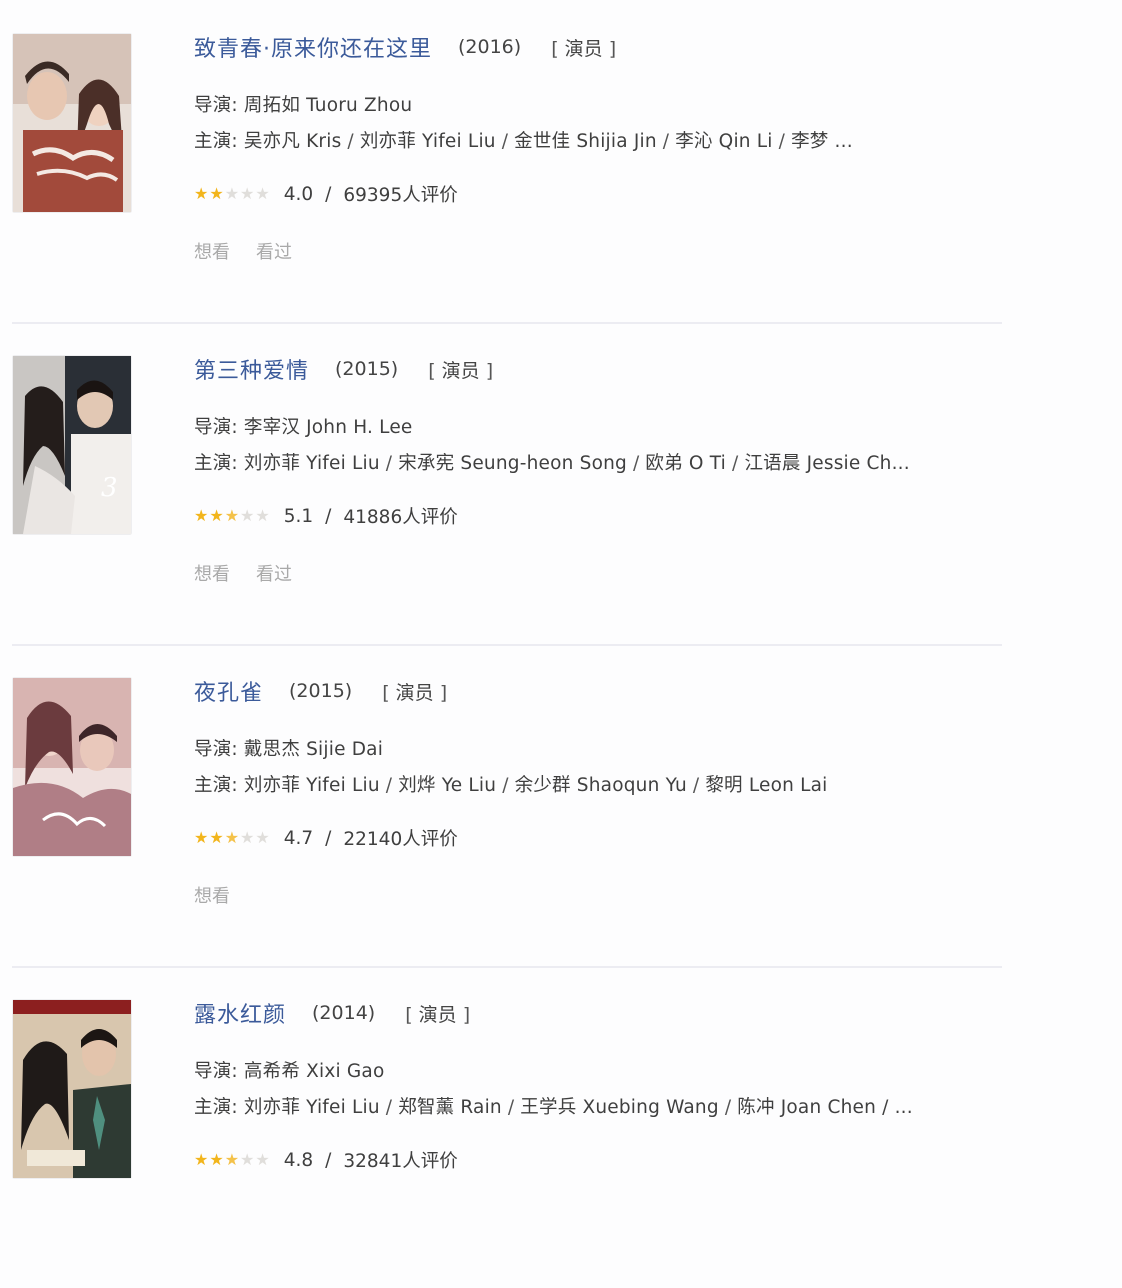 This screenshot has width=1122, height=1288. What do you see at coordinates (228, 691) in the screenshot?
I see `movie-title-link: 夜孔雀` at bounding box center [228, 691].